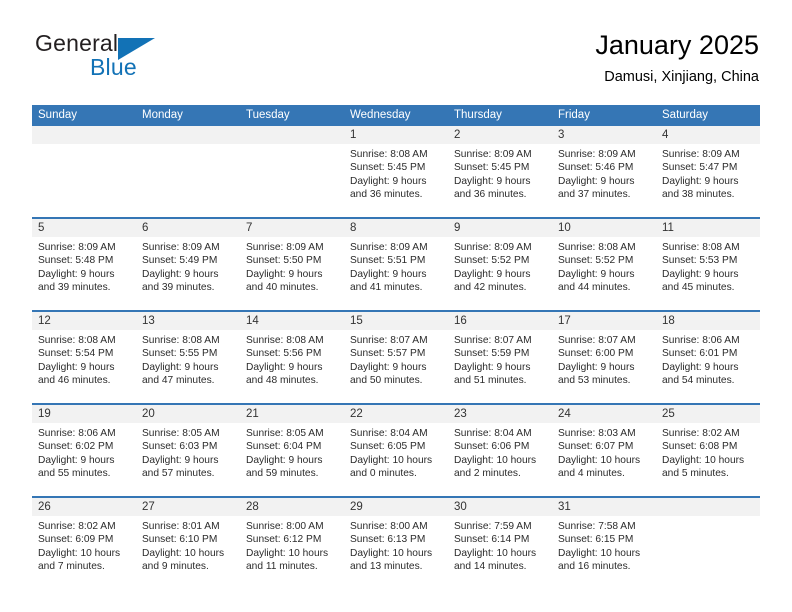 The width and height of the screenshot is (792, 612). Describe the element at coordinates (396, 507) in the screenshot. I see `day-number: 29` at that location.